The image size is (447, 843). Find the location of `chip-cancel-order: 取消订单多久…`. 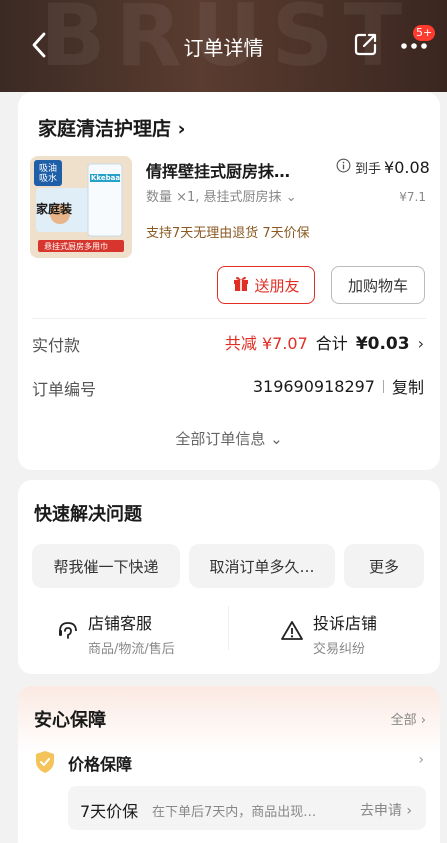

chip-cancel-order: 取消订单多久… is located at coordinates (262, 566).